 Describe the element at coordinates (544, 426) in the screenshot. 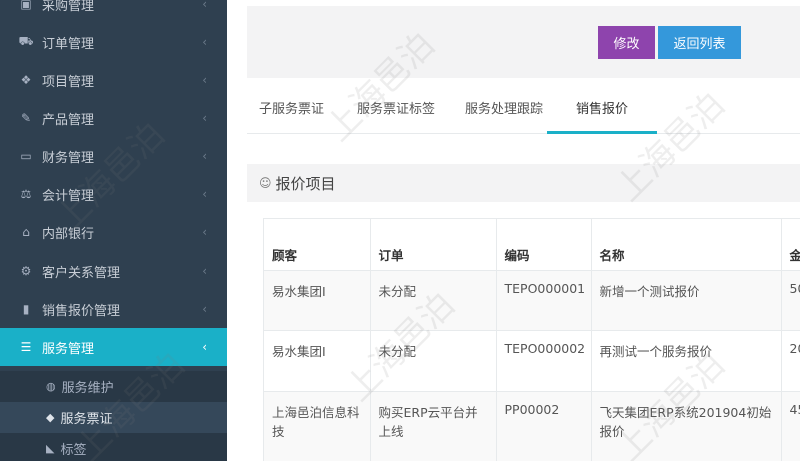

I see `cell-code: PP00002` at that location.